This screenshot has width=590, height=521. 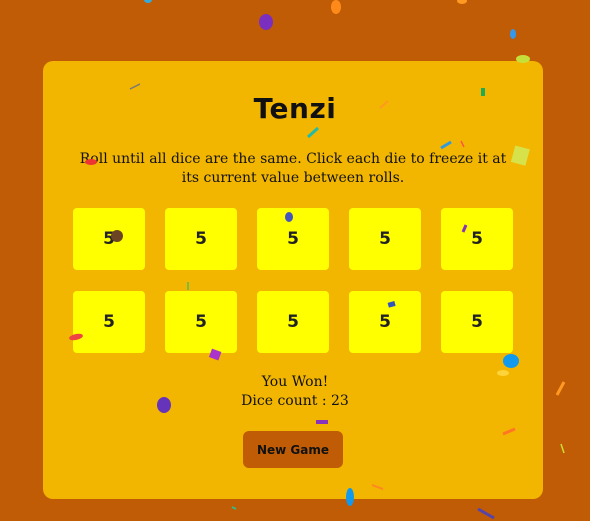 What do you see at coordinates (477, 239) in the screenshot?
I see `die-5: 5` at bounding box center [477, 239].